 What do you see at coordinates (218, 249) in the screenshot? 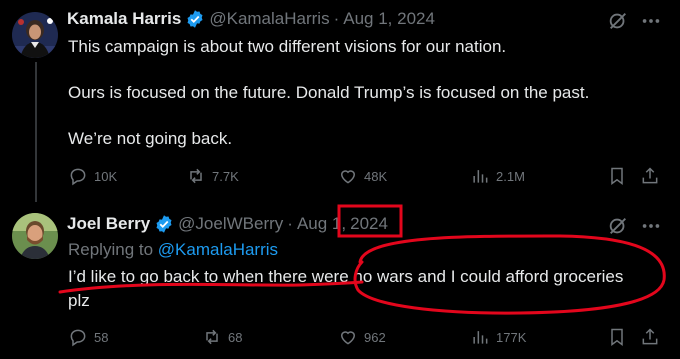
I see `replying-to-handle: @KamalaHarris` at bounding box center [218, 249].